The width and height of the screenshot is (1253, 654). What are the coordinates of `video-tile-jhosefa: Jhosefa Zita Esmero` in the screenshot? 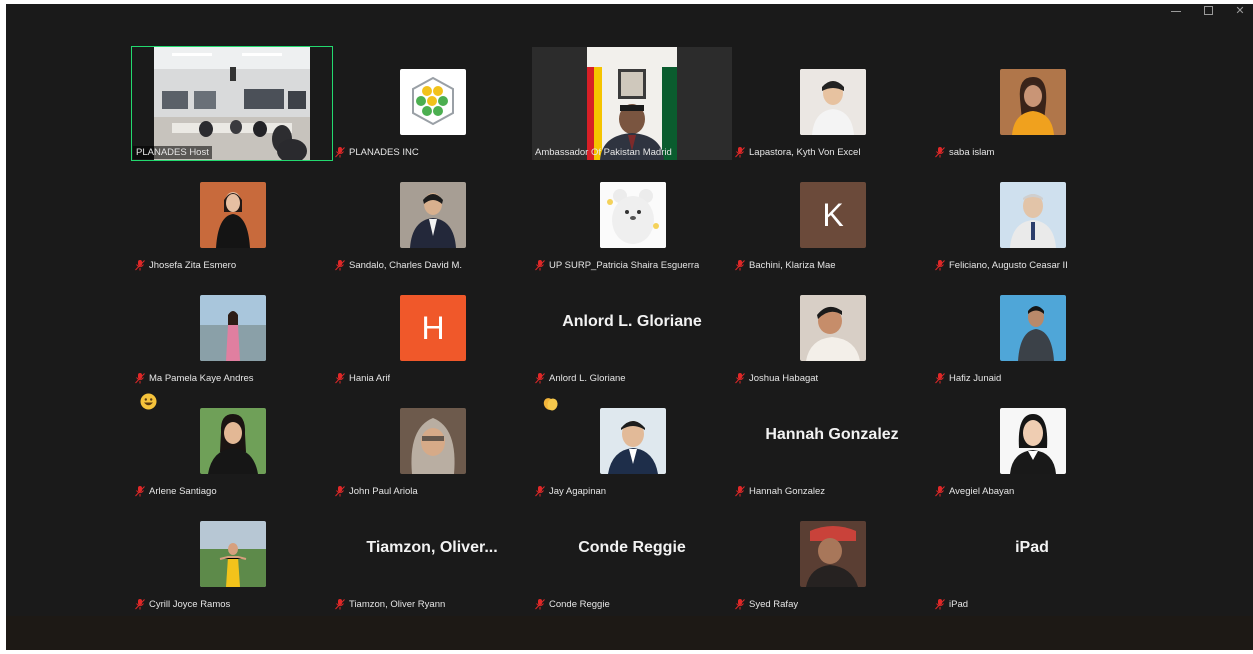 It's located at (232, 216).